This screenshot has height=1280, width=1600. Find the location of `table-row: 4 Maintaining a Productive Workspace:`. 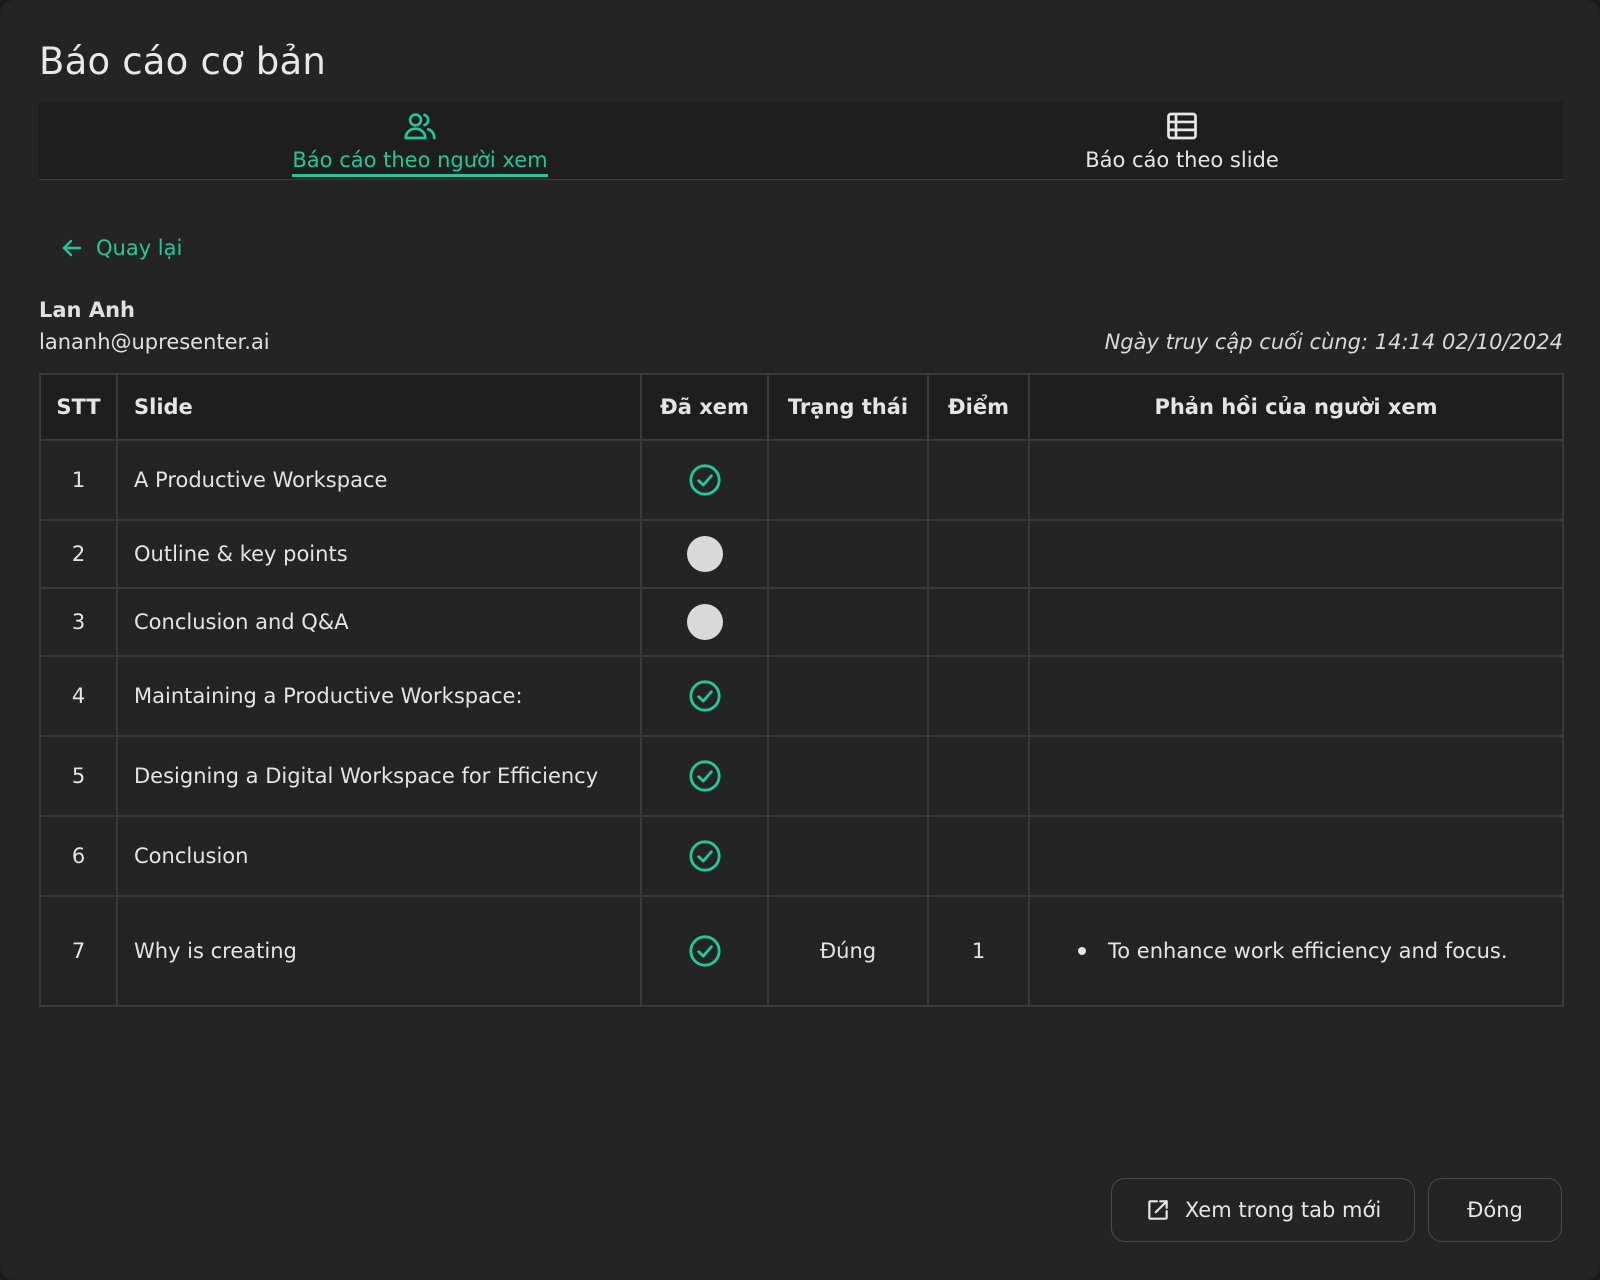

table-row: 4 Maintaining a Productive Workspace: is located at coordinates (801, 696).